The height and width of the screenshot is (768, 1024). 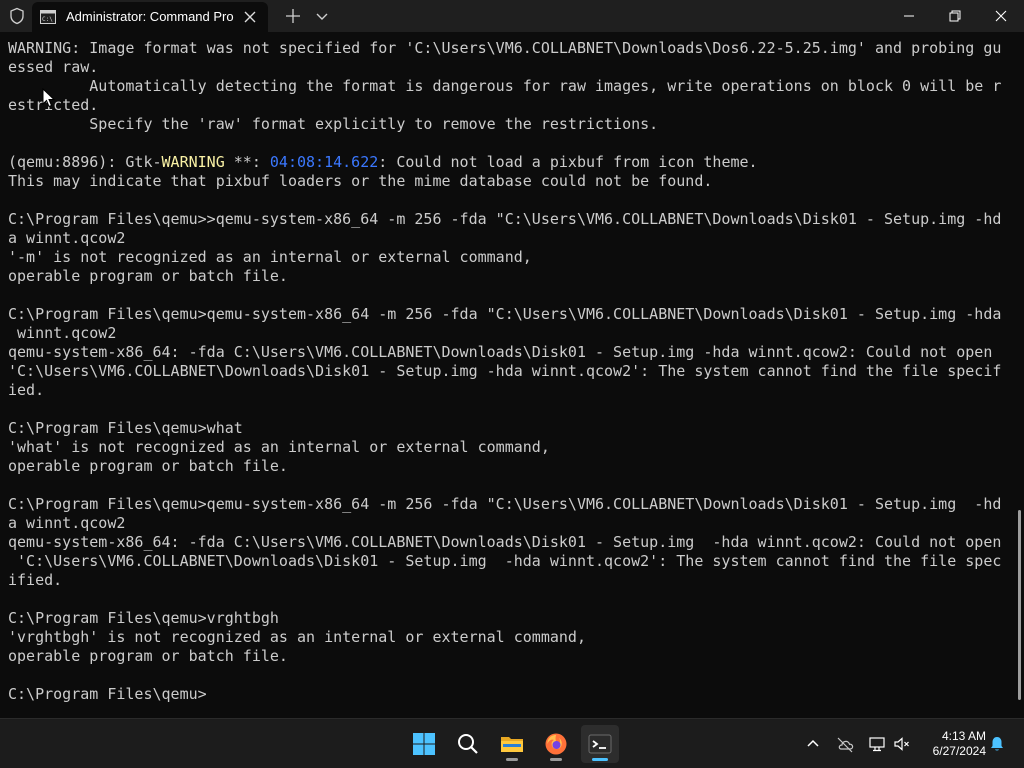 I want to click on shield-icon, so click(x=17, y=16).